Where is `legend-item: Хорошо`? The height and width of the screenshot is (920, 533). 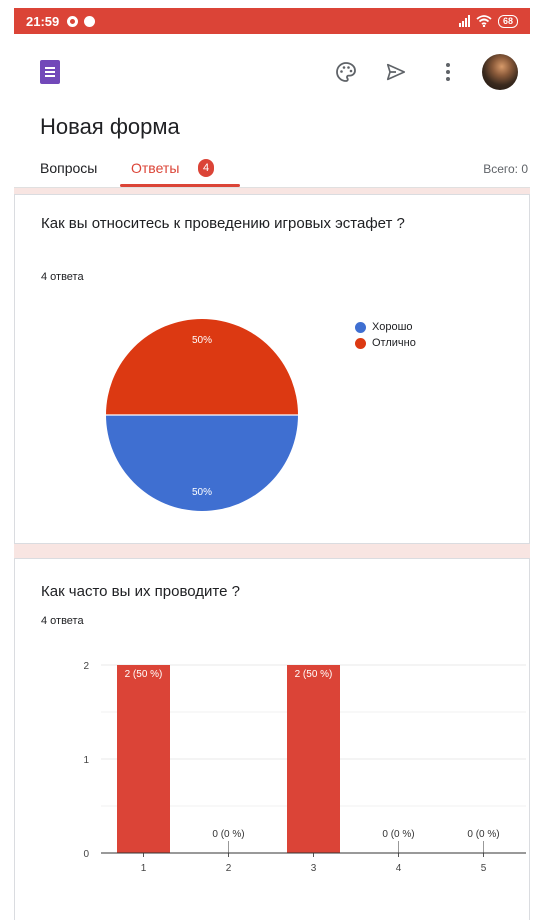 legend-item: Хорошо is located at coordinates (385, 327).